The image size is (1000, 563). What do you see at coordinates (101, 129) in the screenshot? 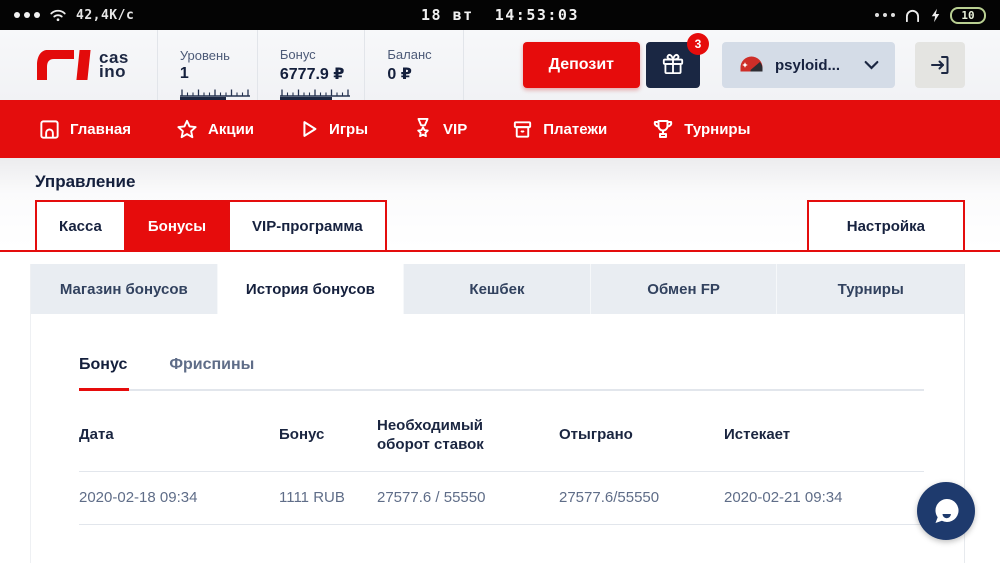
I see `nav-label: Главная` at bounding box center [101, 129].